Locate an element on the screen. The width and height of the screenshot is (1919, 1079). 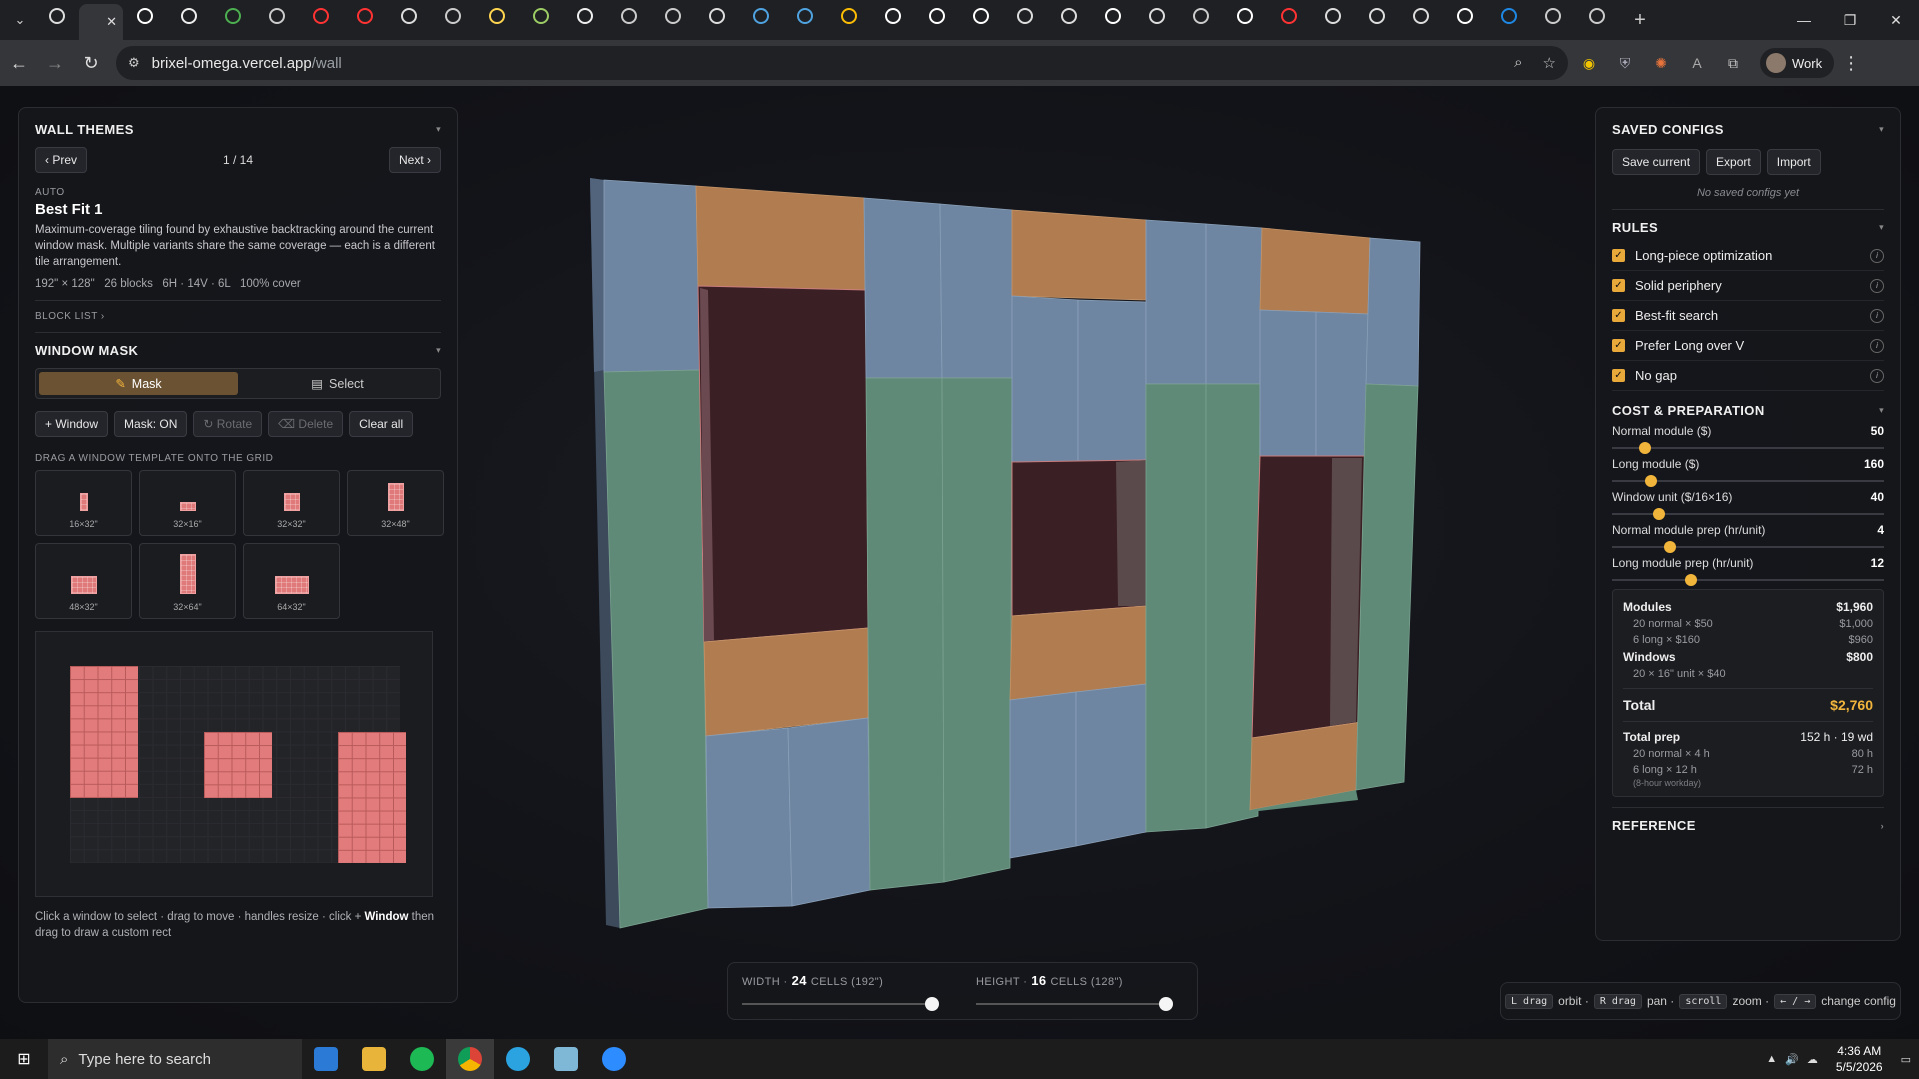
cost-header: COST & PREPARATION ▾ is located at coordinates (1748, 410).